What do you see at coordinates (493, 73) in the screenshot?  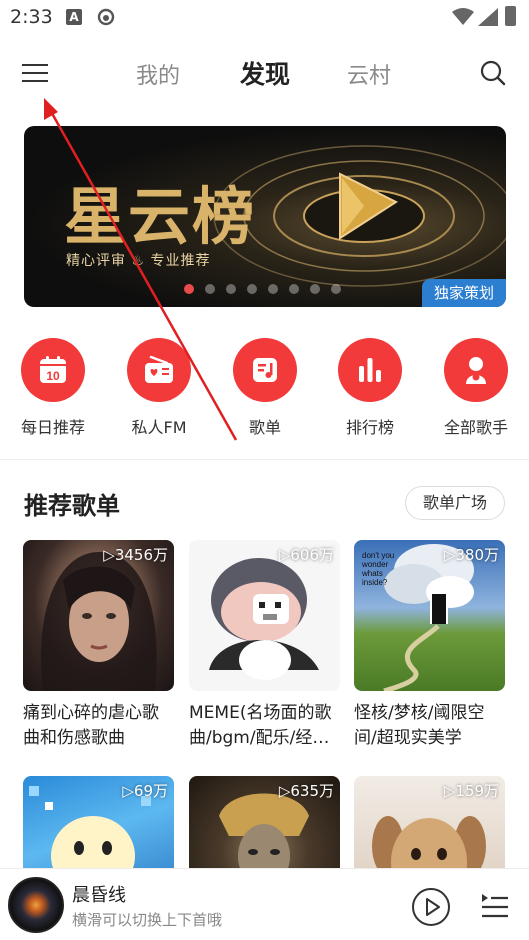 I see `search-icon` at bounding box center [493, 73].